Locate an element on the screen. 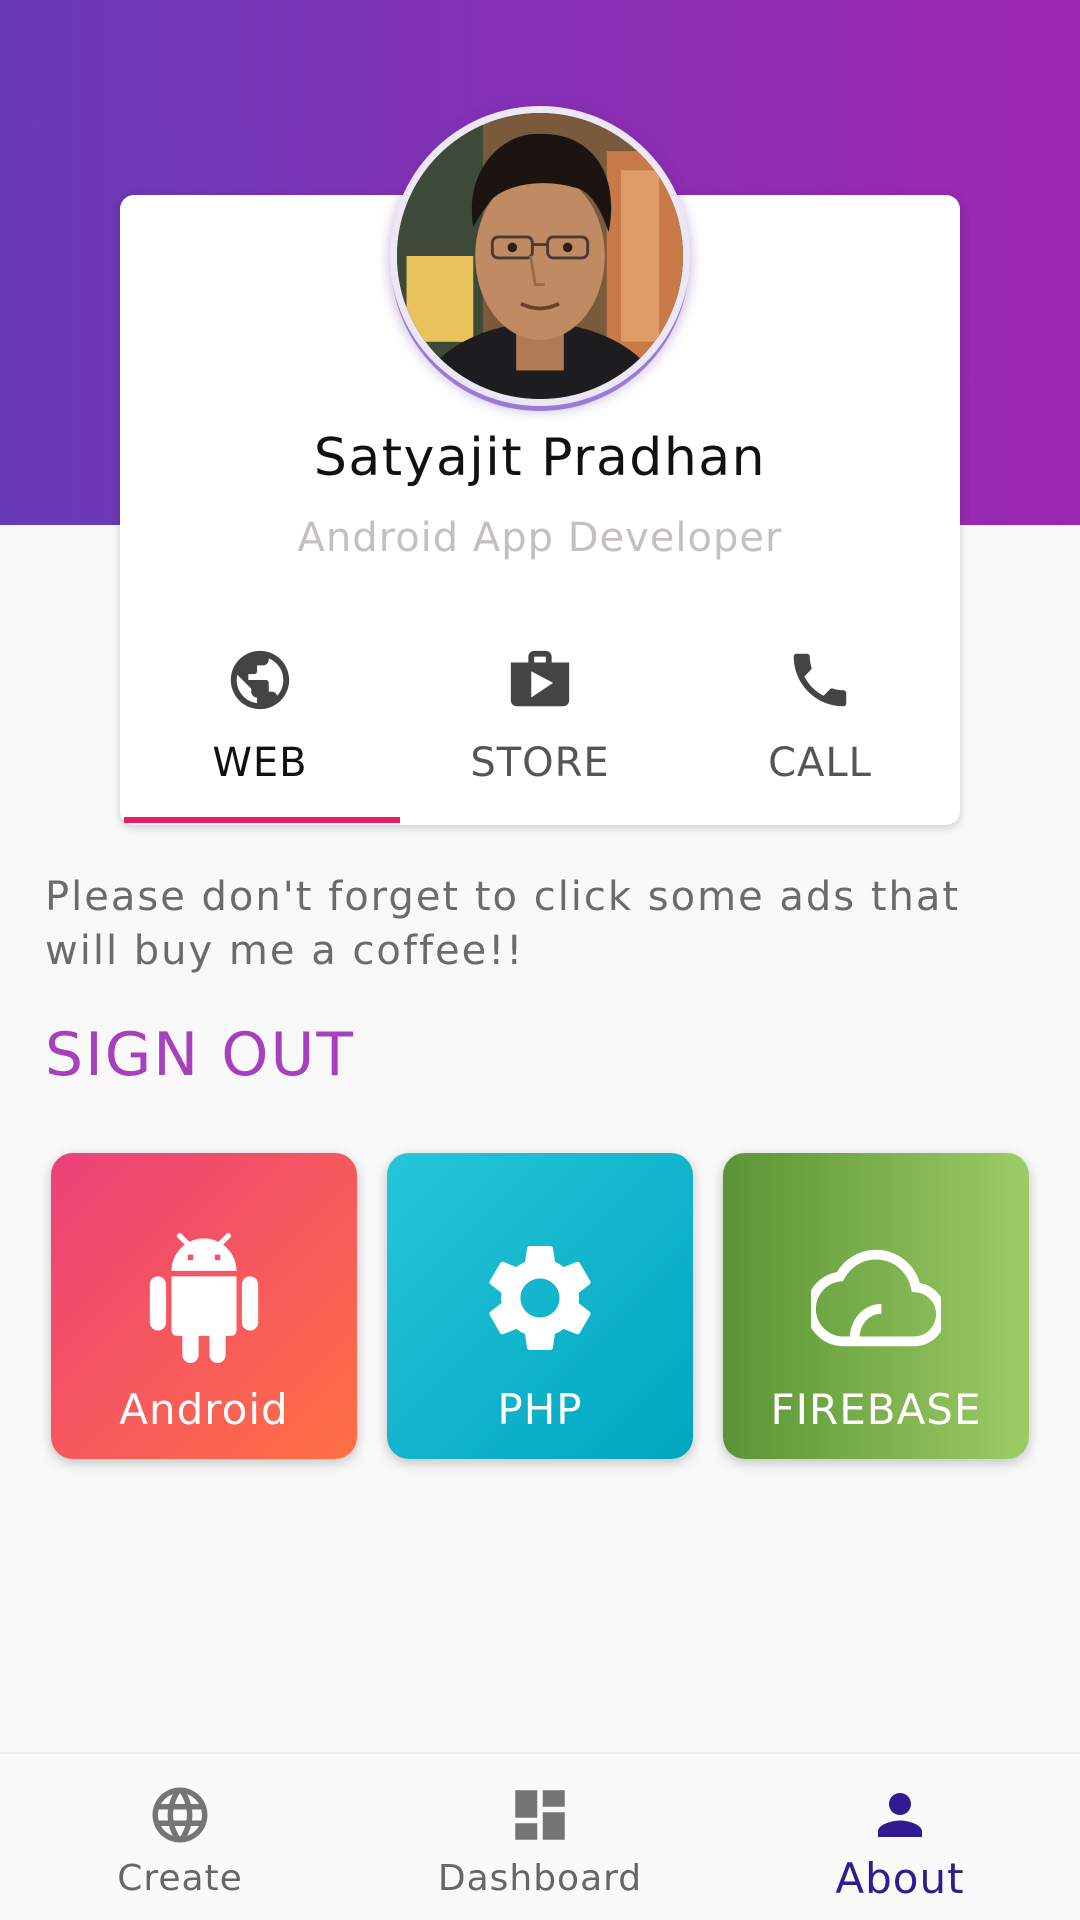 The width and height of the screenshot is (1080, 1920). tab-indicator is located at coordinates (262, 820).